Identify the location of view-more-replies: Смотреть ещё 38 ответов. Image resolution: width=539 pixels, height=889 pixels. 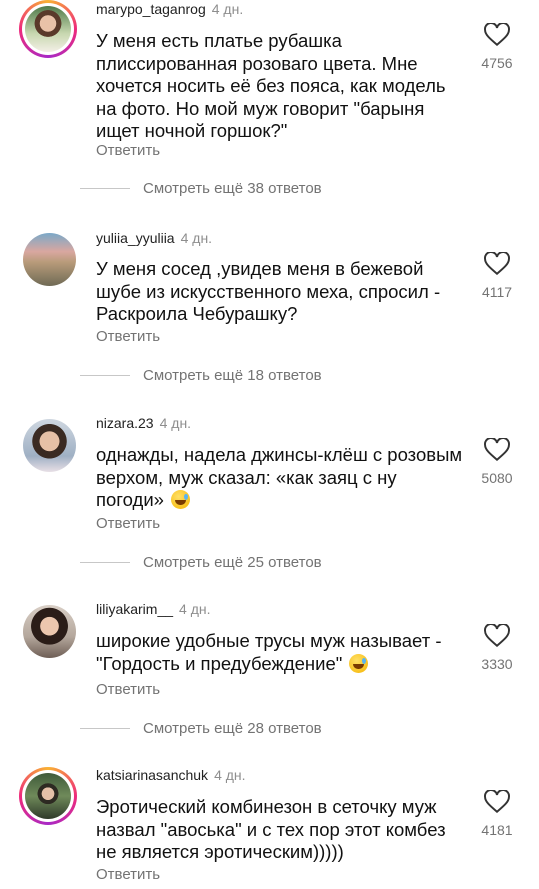
(201, 188).